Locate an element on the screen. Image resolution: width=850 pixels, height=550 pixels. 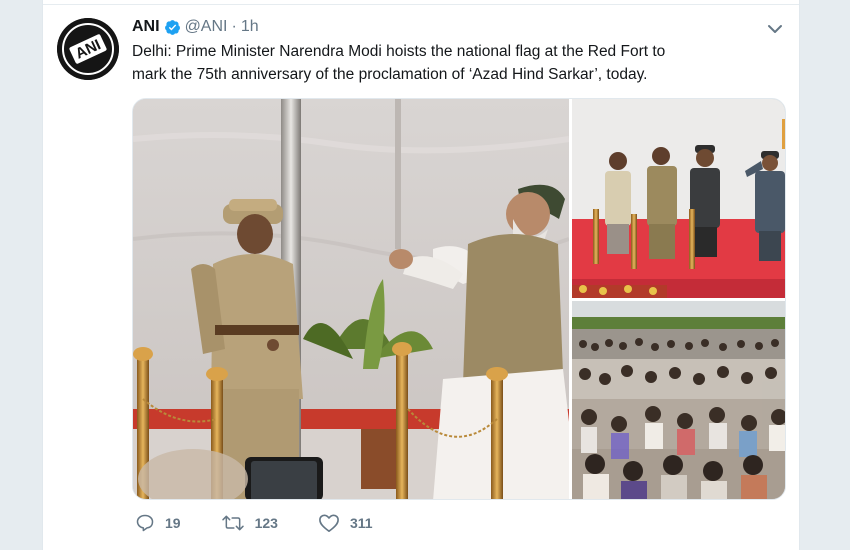
avatar: ANI is located at coordinates (88, 49).